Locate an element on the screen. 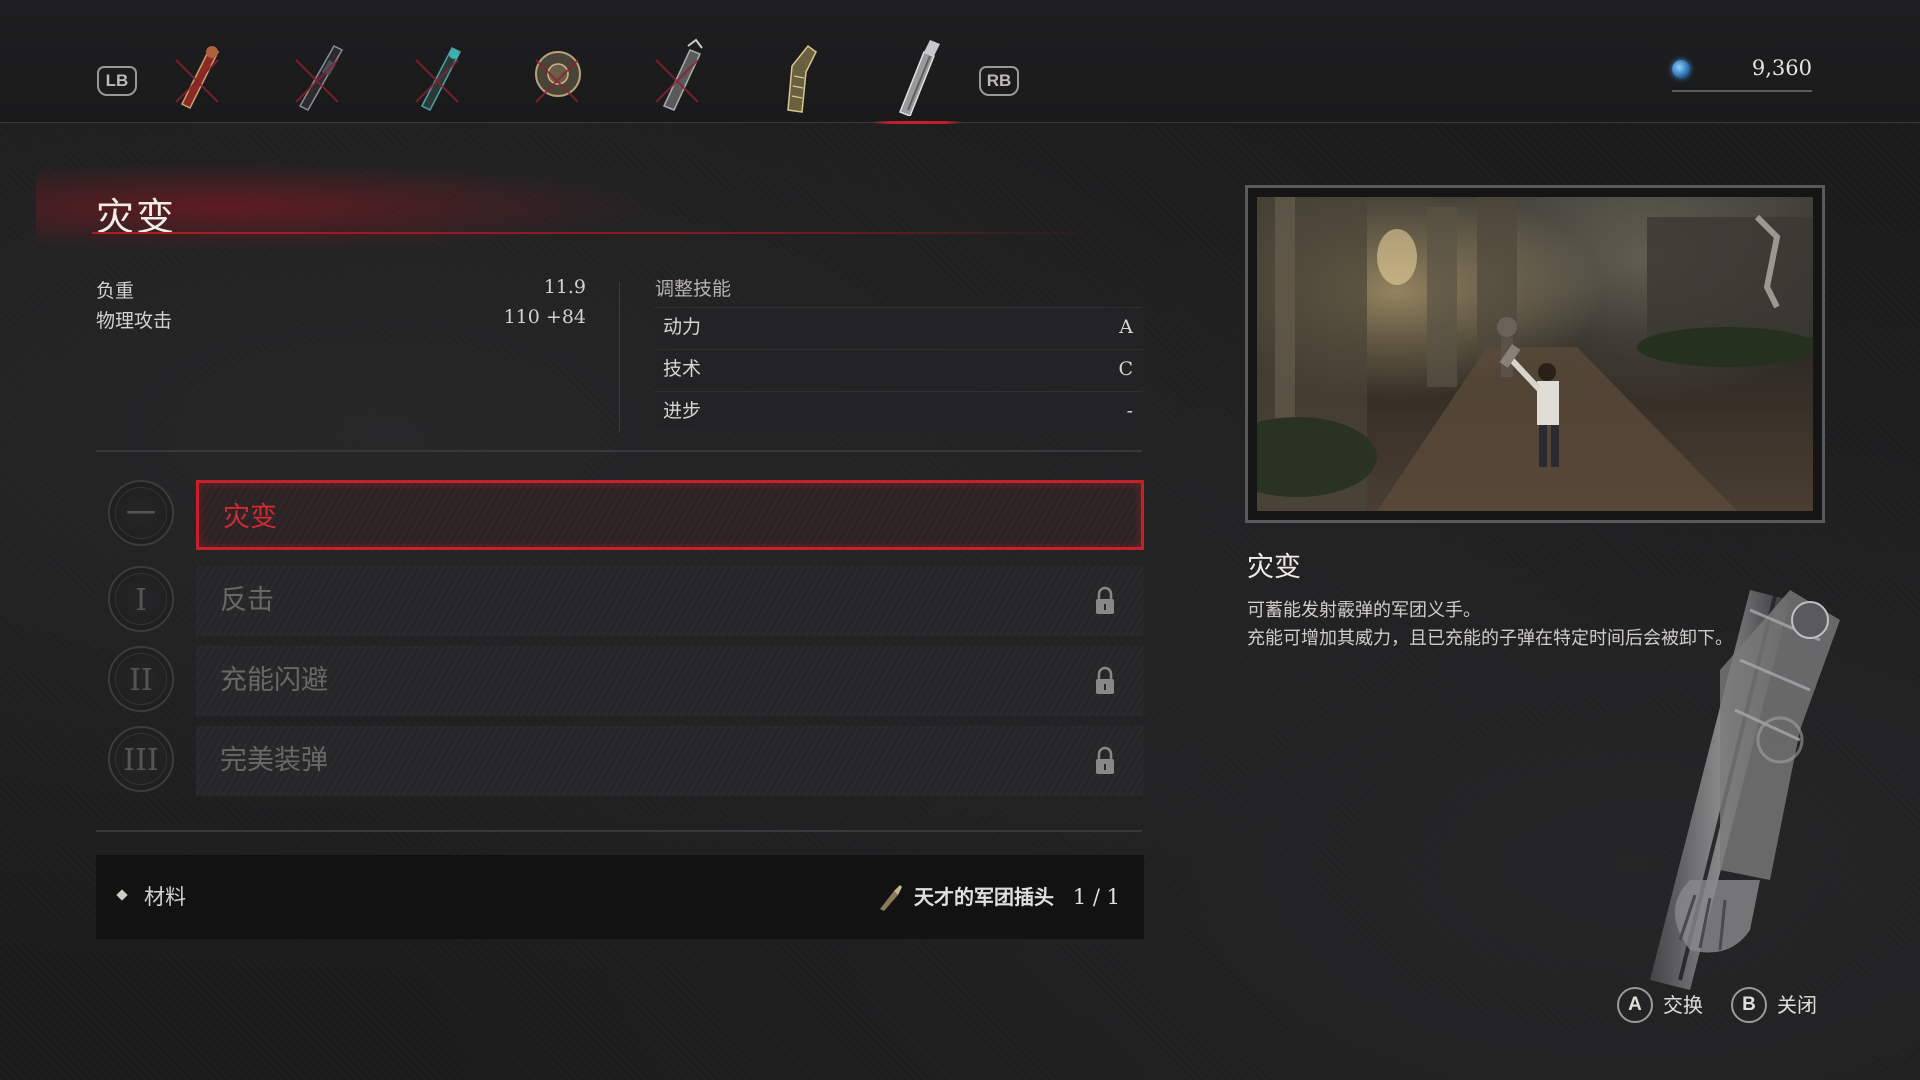 Image resolution: width=1920 pixels, height=1080 pixels. scaling-grade: A is located at coordinates (1126, 327).